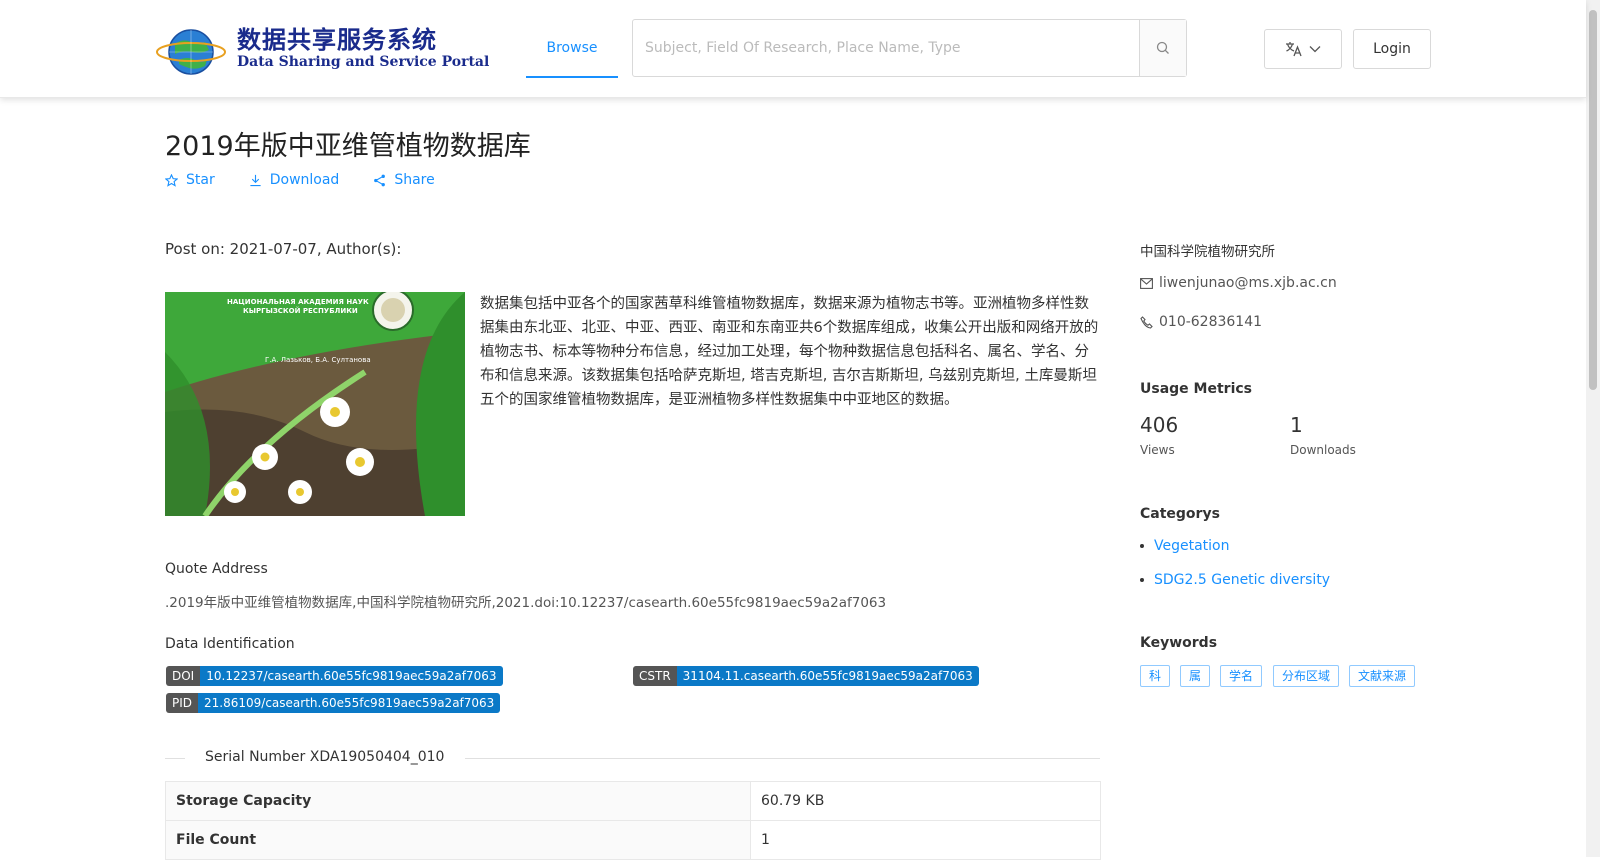  I want to click on table-row: File Count 1, so click(633, 840).